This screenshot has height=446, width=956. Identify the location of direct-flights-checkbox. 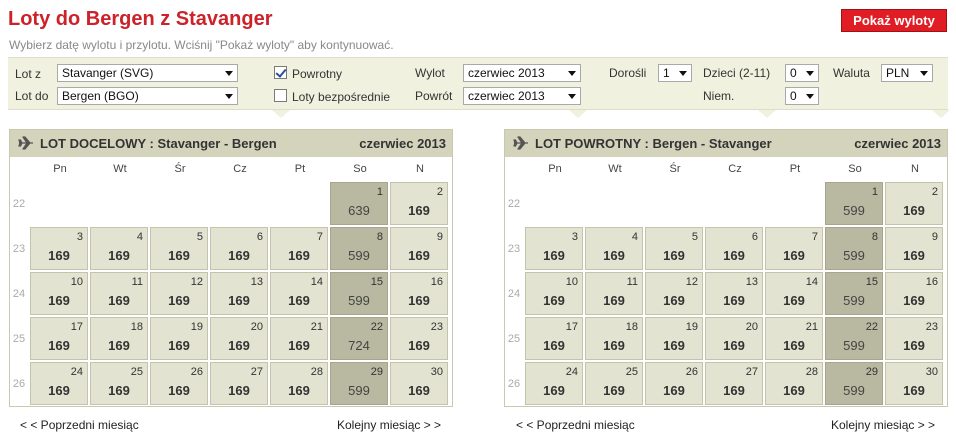
(280, 95).